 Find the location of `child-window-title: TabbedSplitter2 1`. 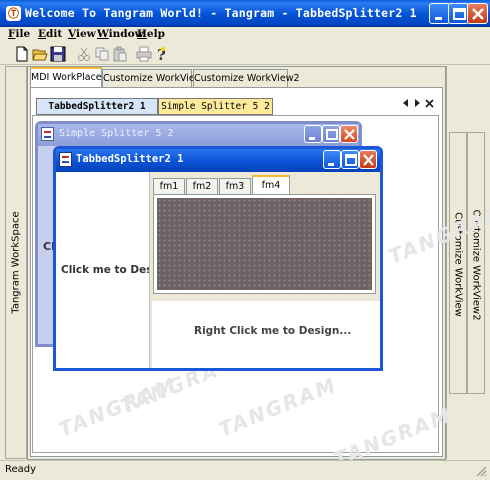

child-window-title: TabbedSplitter2 1 is located at coordinates (130, 159).